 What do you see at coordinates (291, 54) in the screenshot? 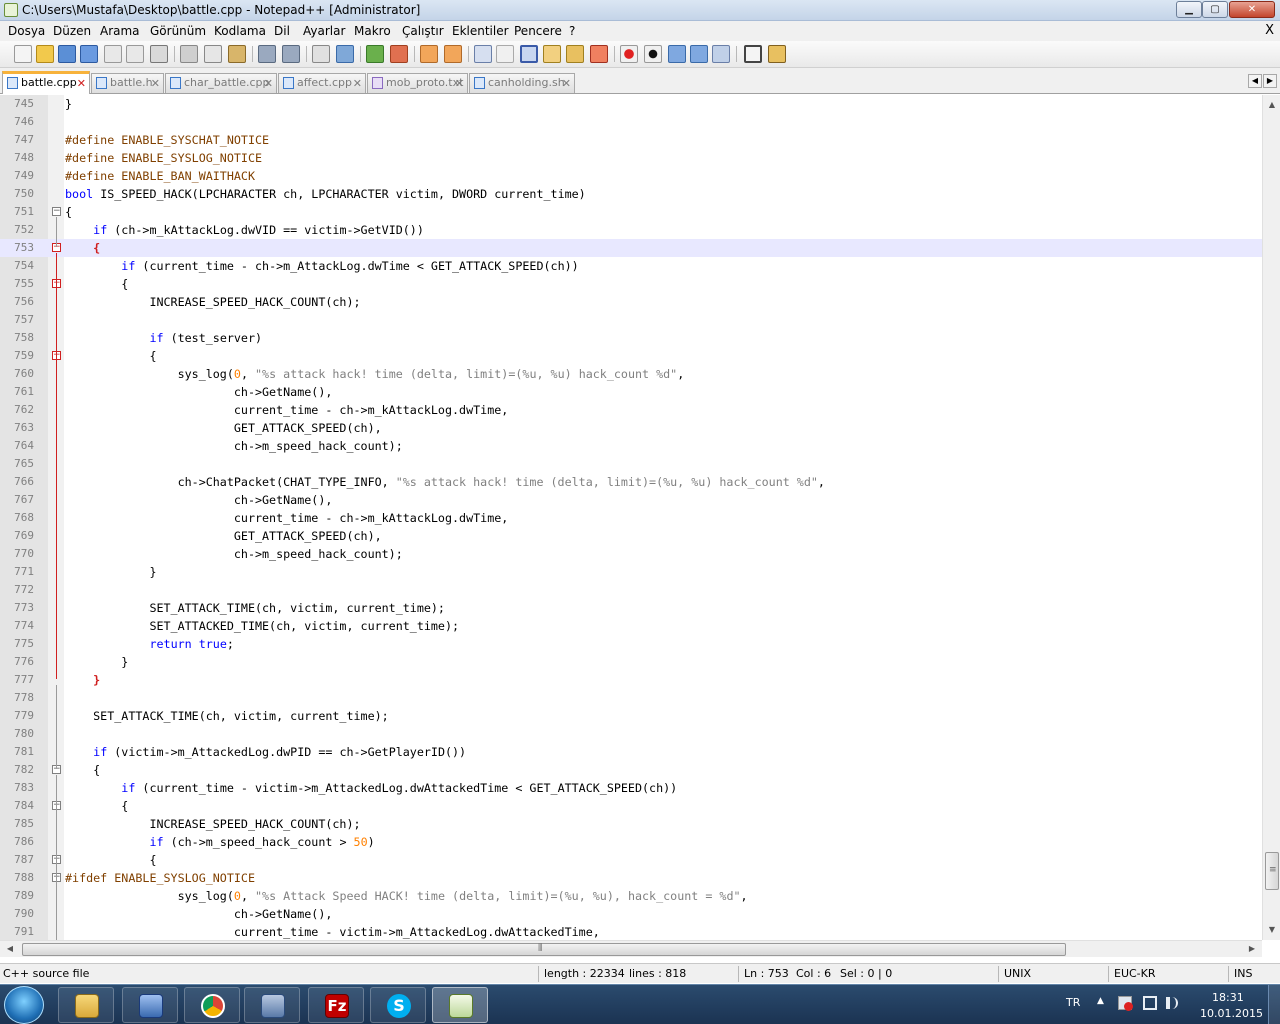
I see `redo-icon` at bounding box center [291, 54].